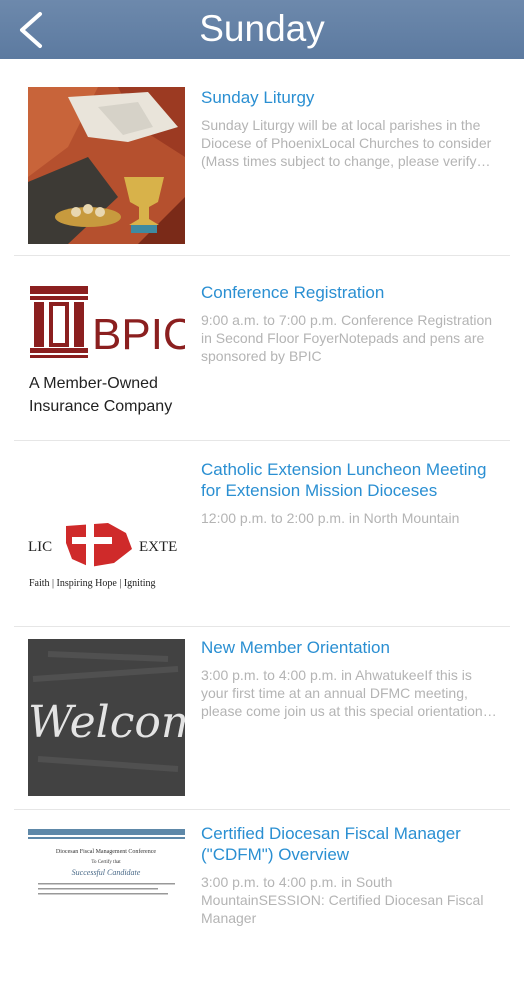 This screenshot has height=984, width=524. I want to click on event-thumbnail: BPIC A Member-Owned Insurance Company, so click(106, 362).